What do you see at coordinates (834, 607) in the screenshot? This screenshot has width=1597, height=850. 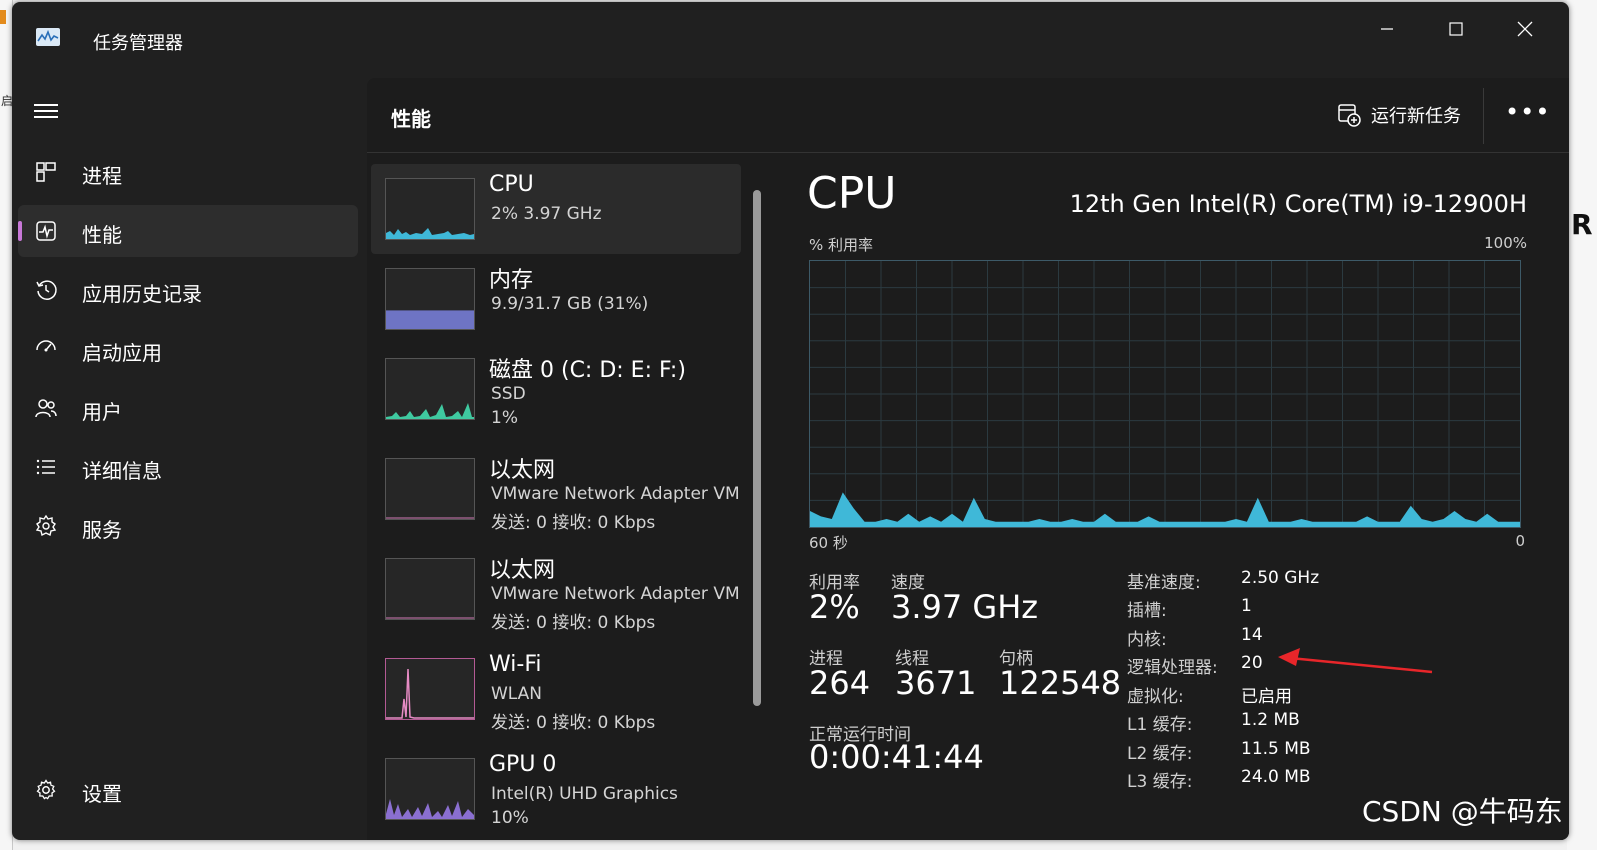 I see `utilization-value: 2%` at bounding box center [834, 607].